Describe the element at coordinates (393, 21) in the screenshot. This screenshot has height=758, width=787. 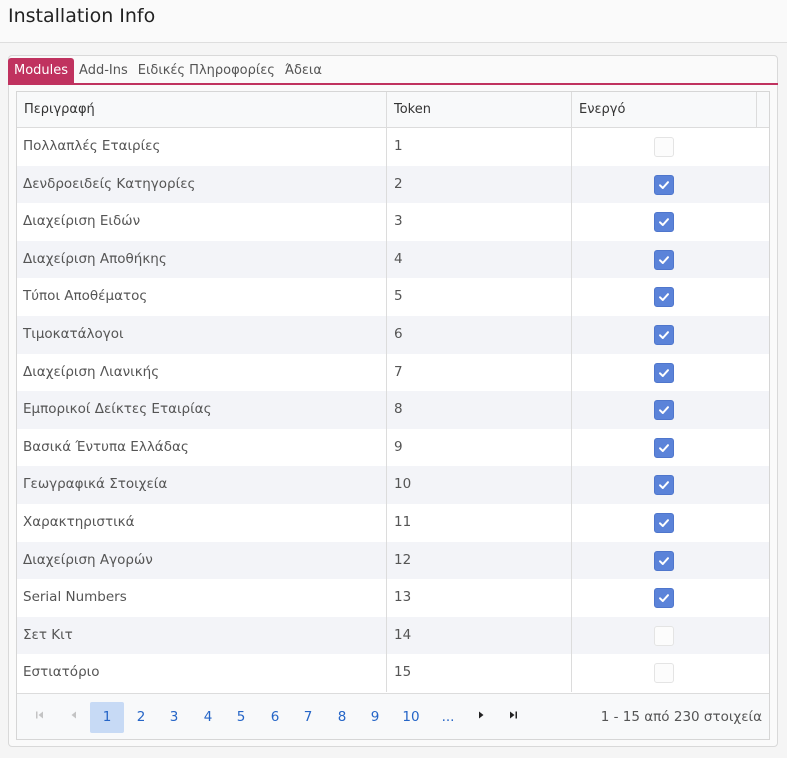
I see `page-header: Installation Info` at that location.